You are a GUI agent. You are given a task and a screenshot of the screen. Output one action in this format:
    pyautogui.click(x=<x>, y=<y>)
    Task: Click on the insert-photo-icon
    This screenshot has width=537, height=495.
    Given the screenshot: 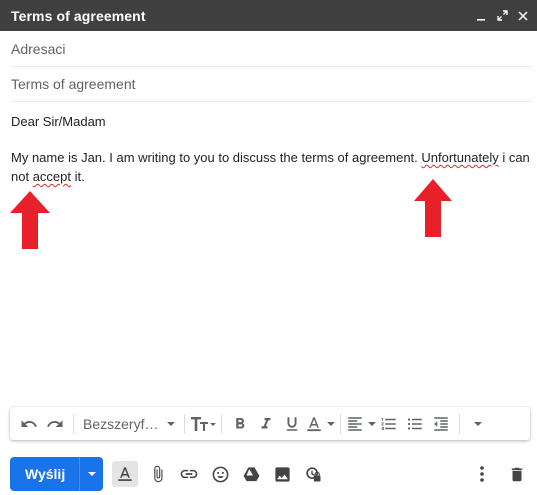 What is the action you would take?
    pyautogui.click(x=282, y=474)
    